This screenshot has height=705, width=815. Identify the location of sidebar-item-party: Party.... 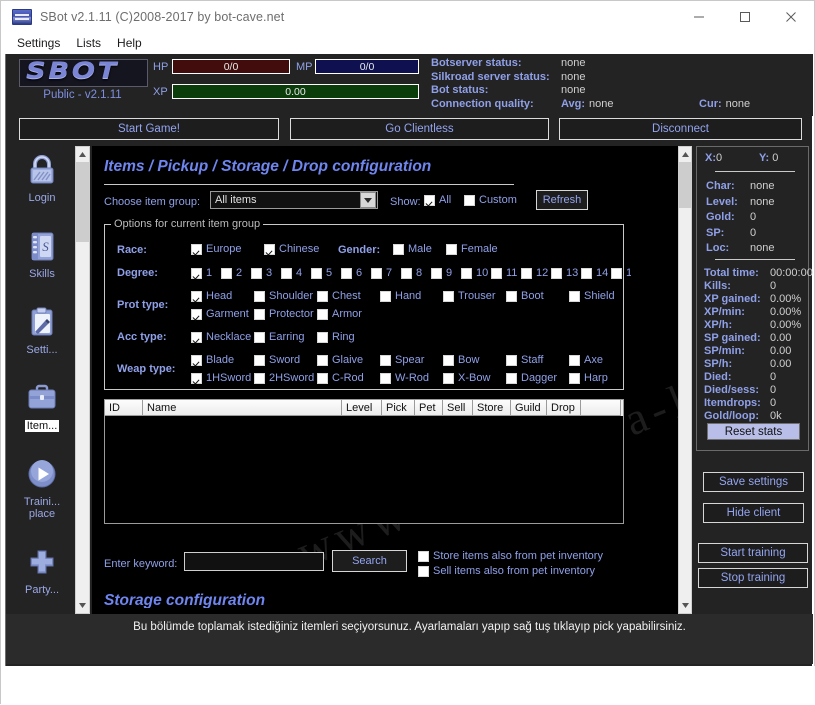
(42, 576).